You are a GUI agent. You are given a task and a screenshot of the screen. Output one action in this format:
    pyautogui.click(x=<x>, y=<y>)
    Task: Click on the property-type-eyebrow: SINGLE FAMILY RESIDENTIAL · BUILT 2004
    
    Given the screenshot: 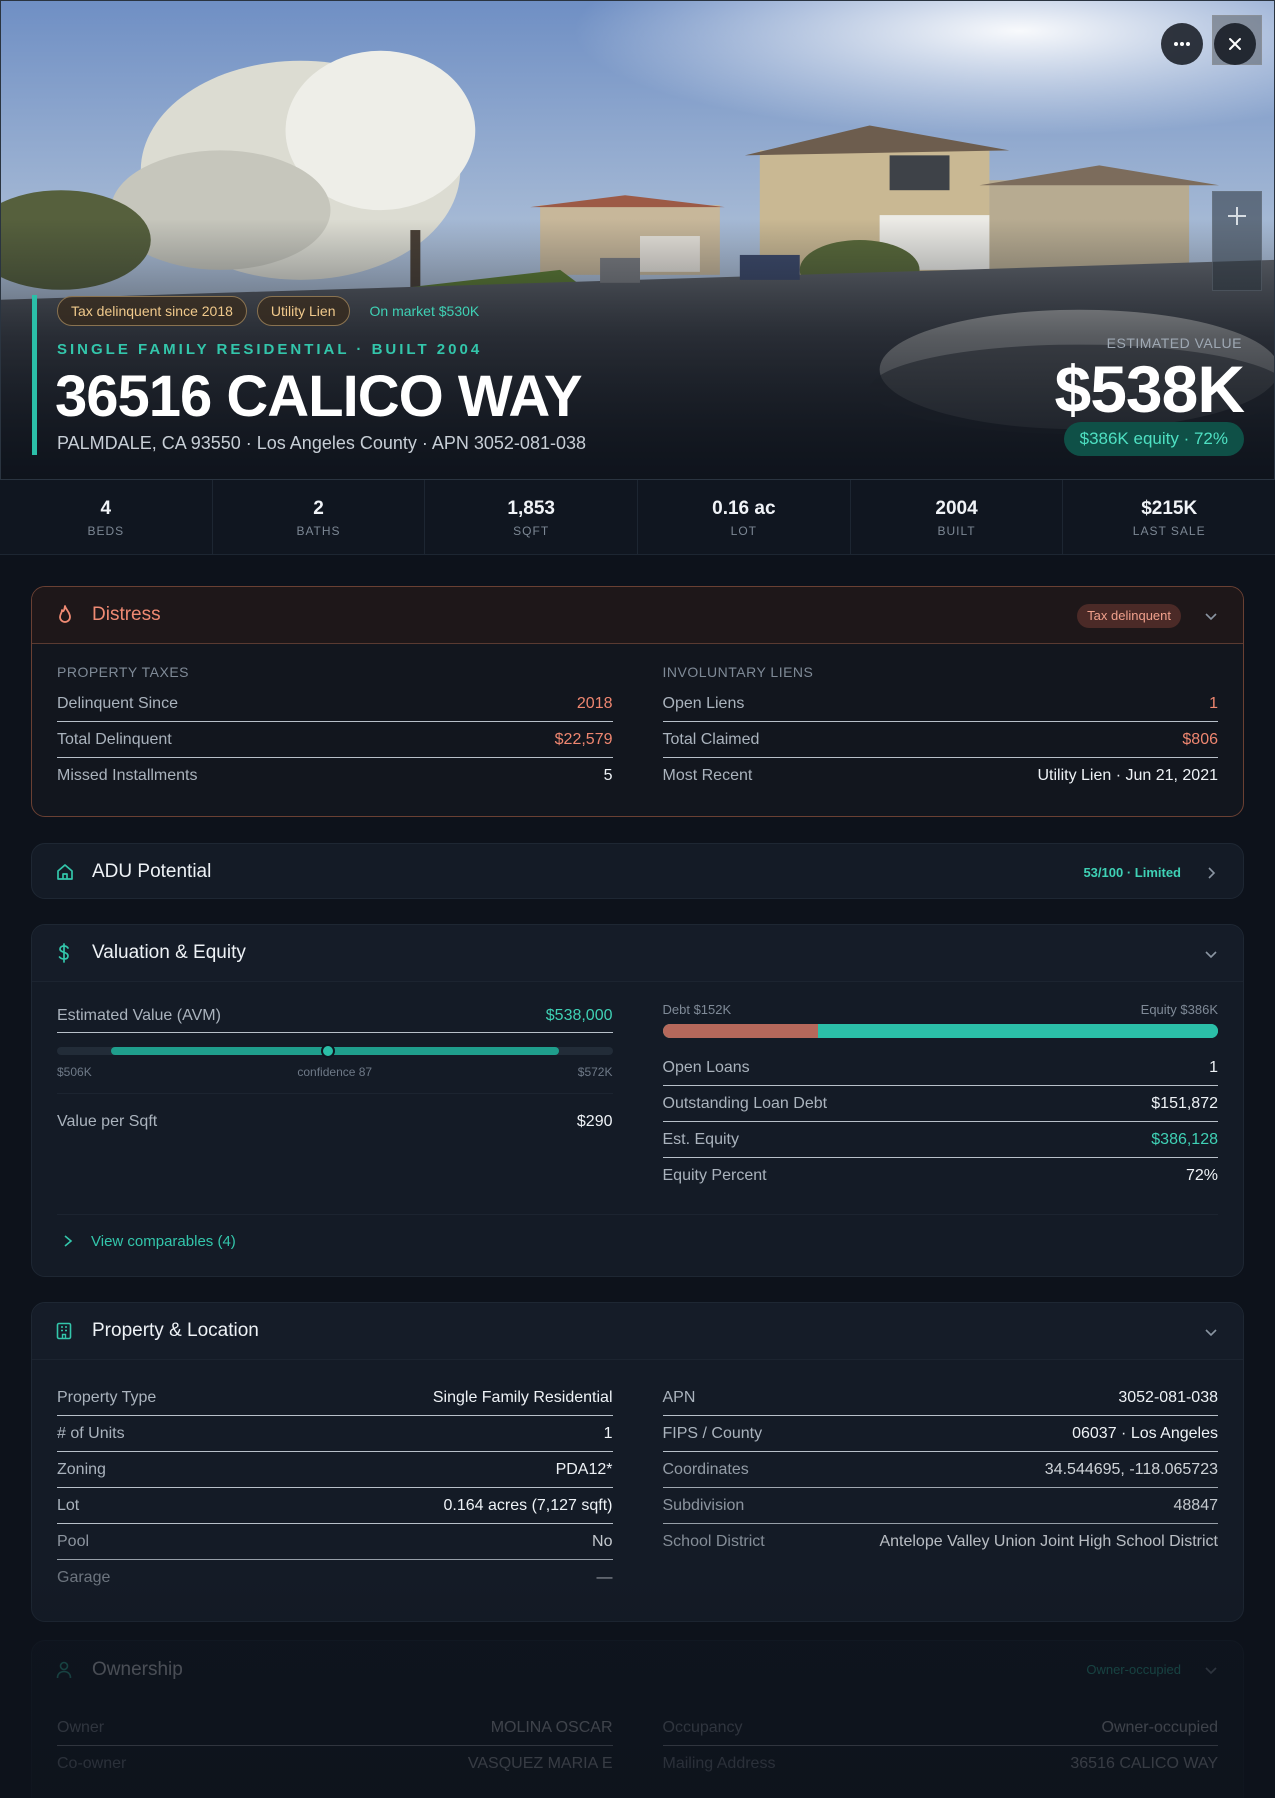 What is the action you would take?
    pyautogui.click(x=270, y=349)
    